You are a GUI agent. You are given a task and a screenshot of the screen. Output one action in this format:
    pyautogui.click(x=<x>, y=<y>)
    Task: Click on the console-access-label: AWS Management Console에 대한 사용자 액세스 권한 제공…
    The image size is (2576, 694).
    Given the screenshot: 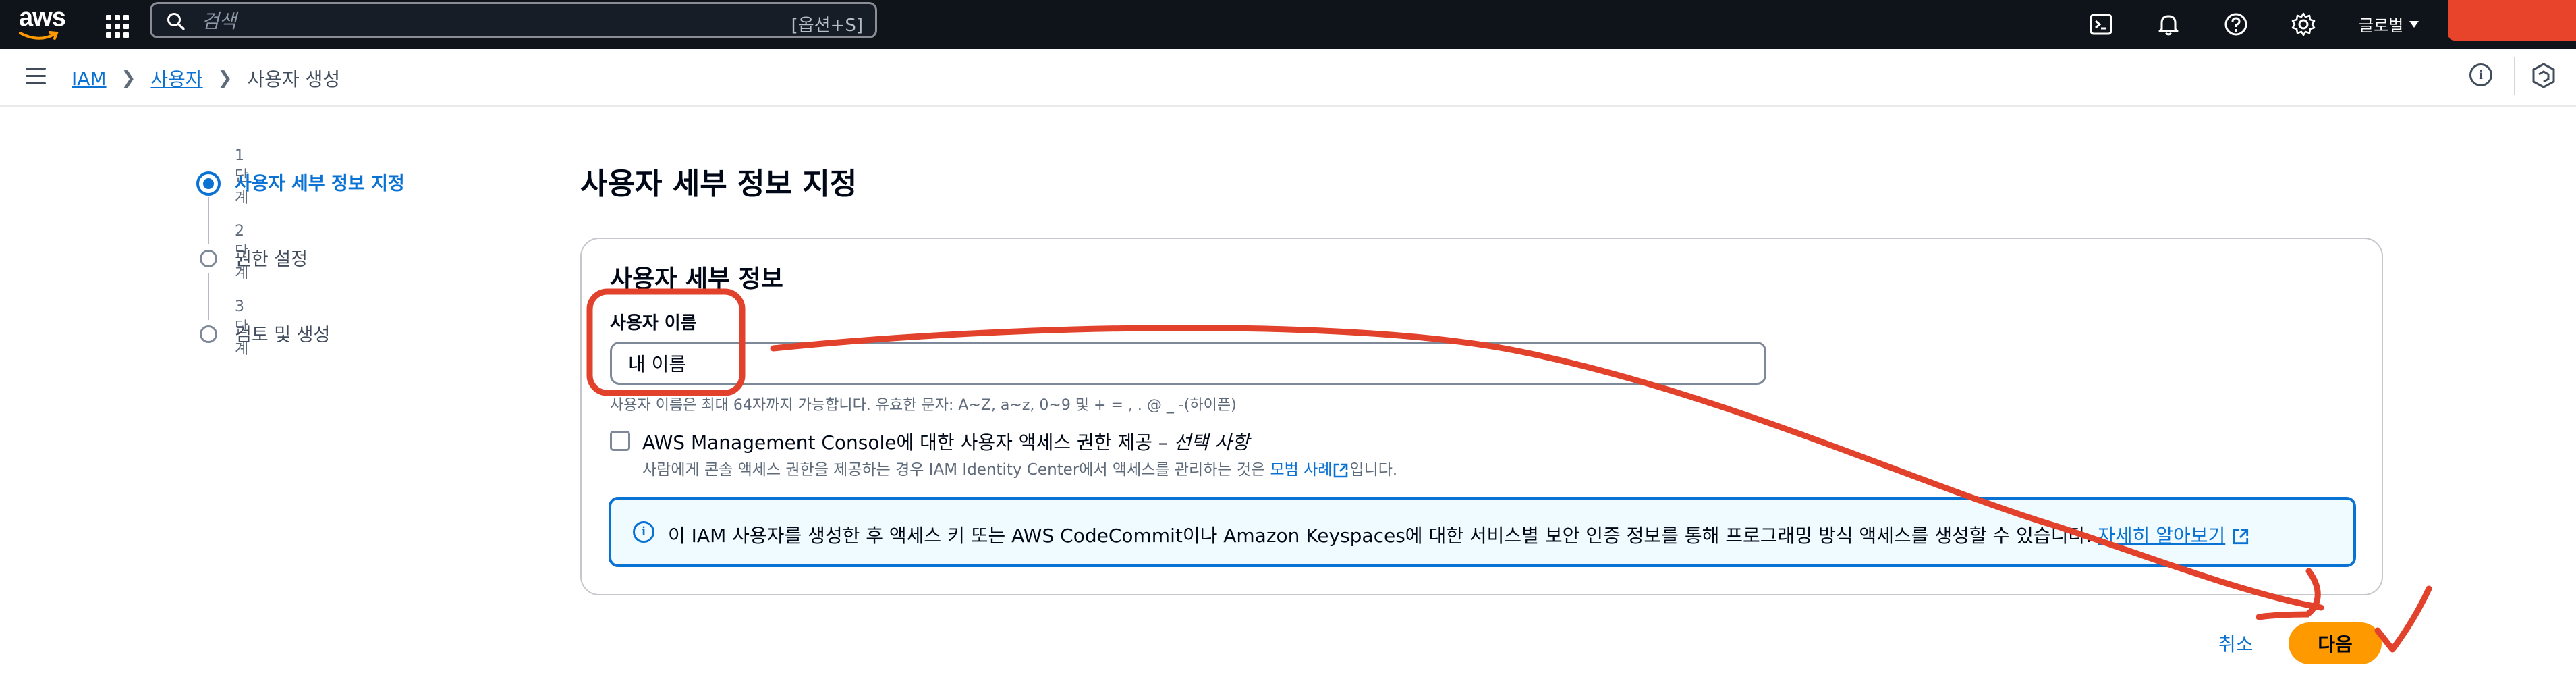 What is the action you would take?
    pyautogui.click(x=946, y=441)
    